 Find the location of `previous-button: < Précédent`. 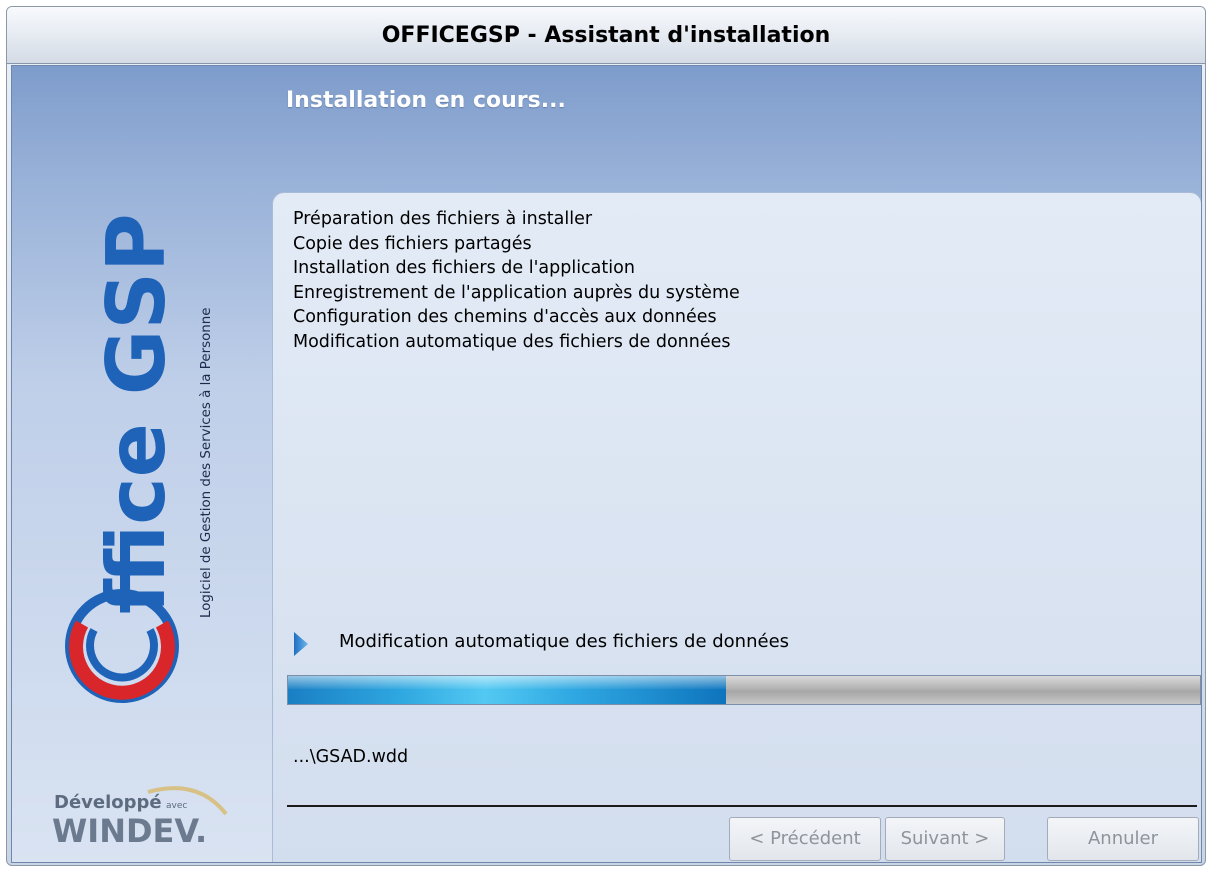

previous-button: < Précédent is located at coordinates (805, 839).